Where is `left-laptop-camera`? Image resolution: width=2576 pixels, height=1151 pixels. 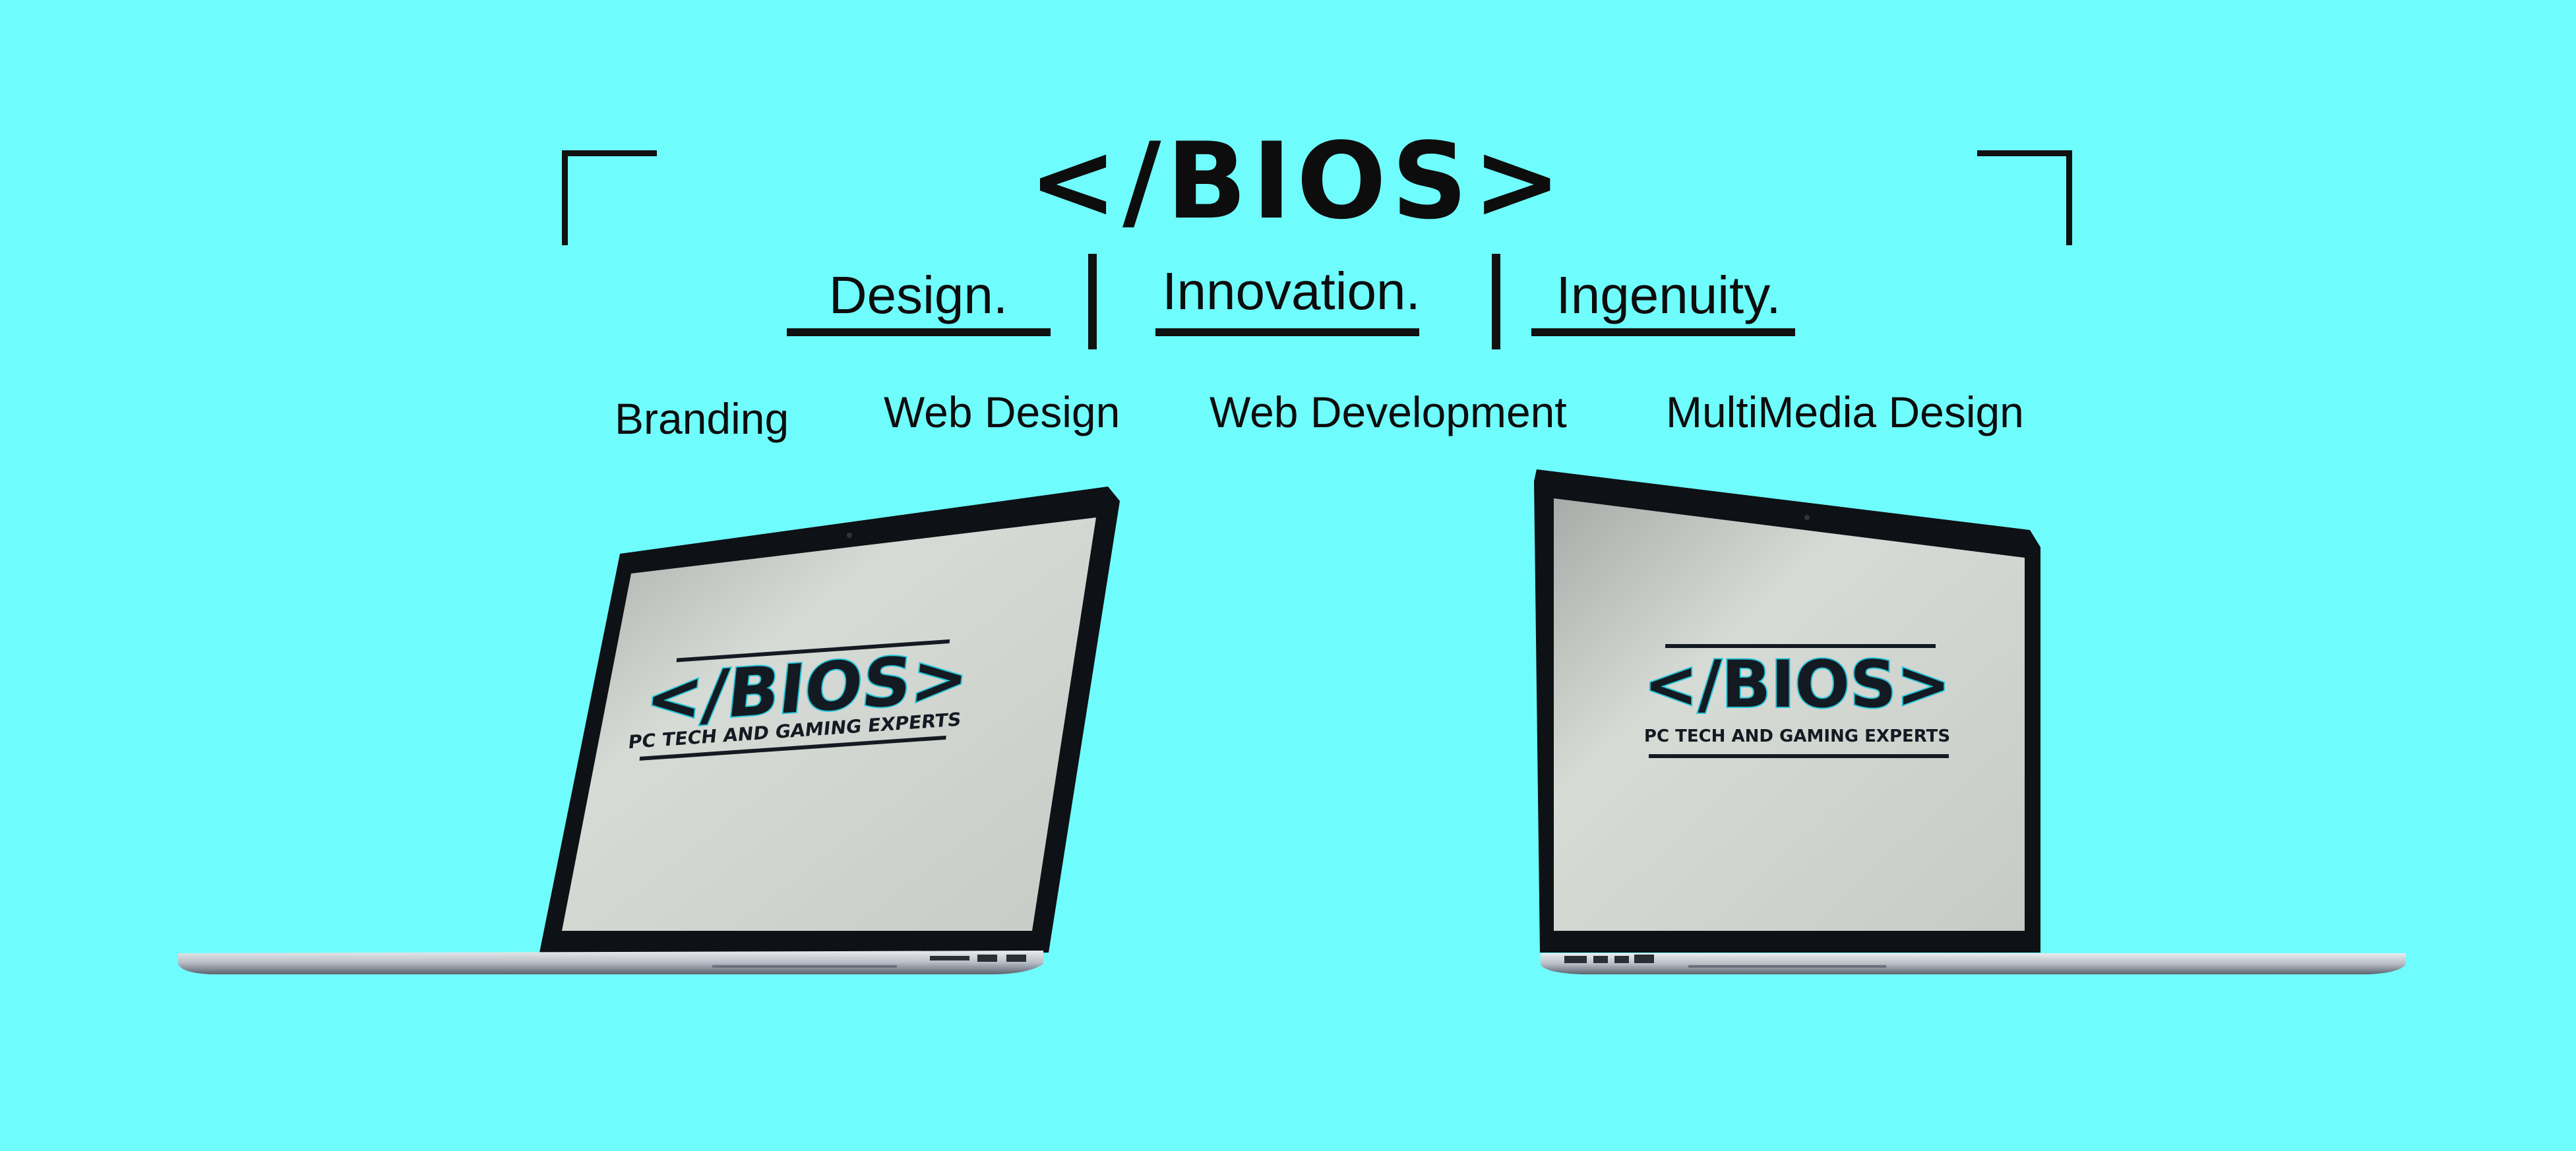
left-laptop-camera is located at coordinates (849, 535).